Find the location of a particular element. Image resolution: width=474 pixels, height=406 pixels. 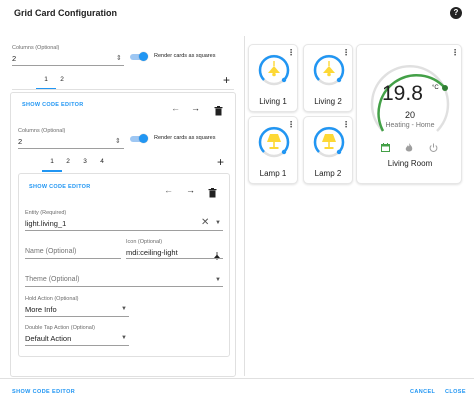

close-button: CLOSE is located at coordinates (455, 392).